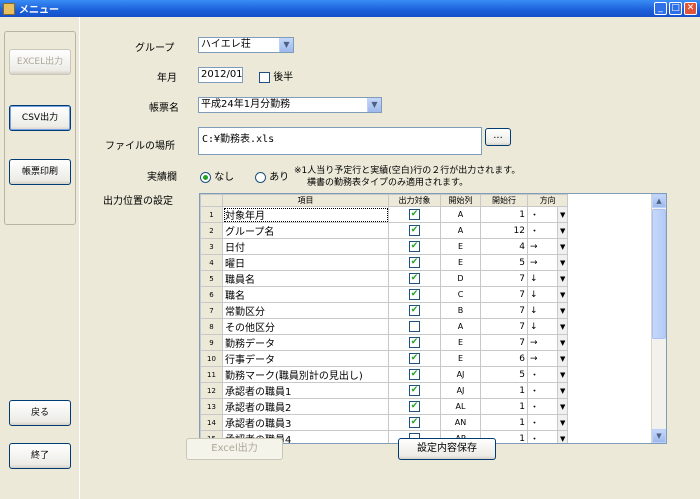  Describe the element at coordinates (504, 246) in the screenshot. I see `start-row-cell: 4` at that location.